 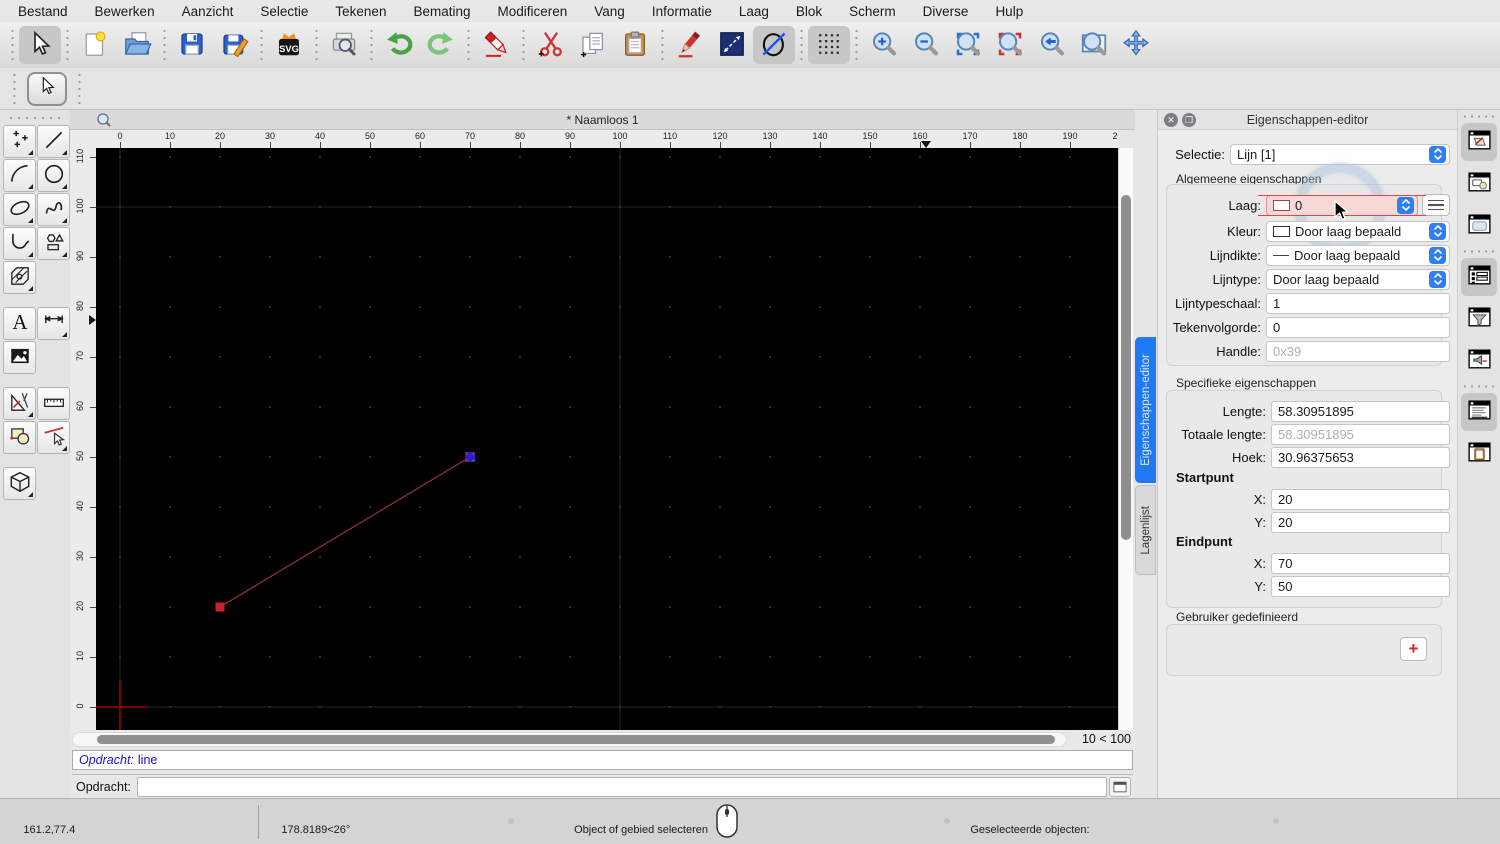 I want to click on draw-order-input: 0, so click(x=1358, y=327).